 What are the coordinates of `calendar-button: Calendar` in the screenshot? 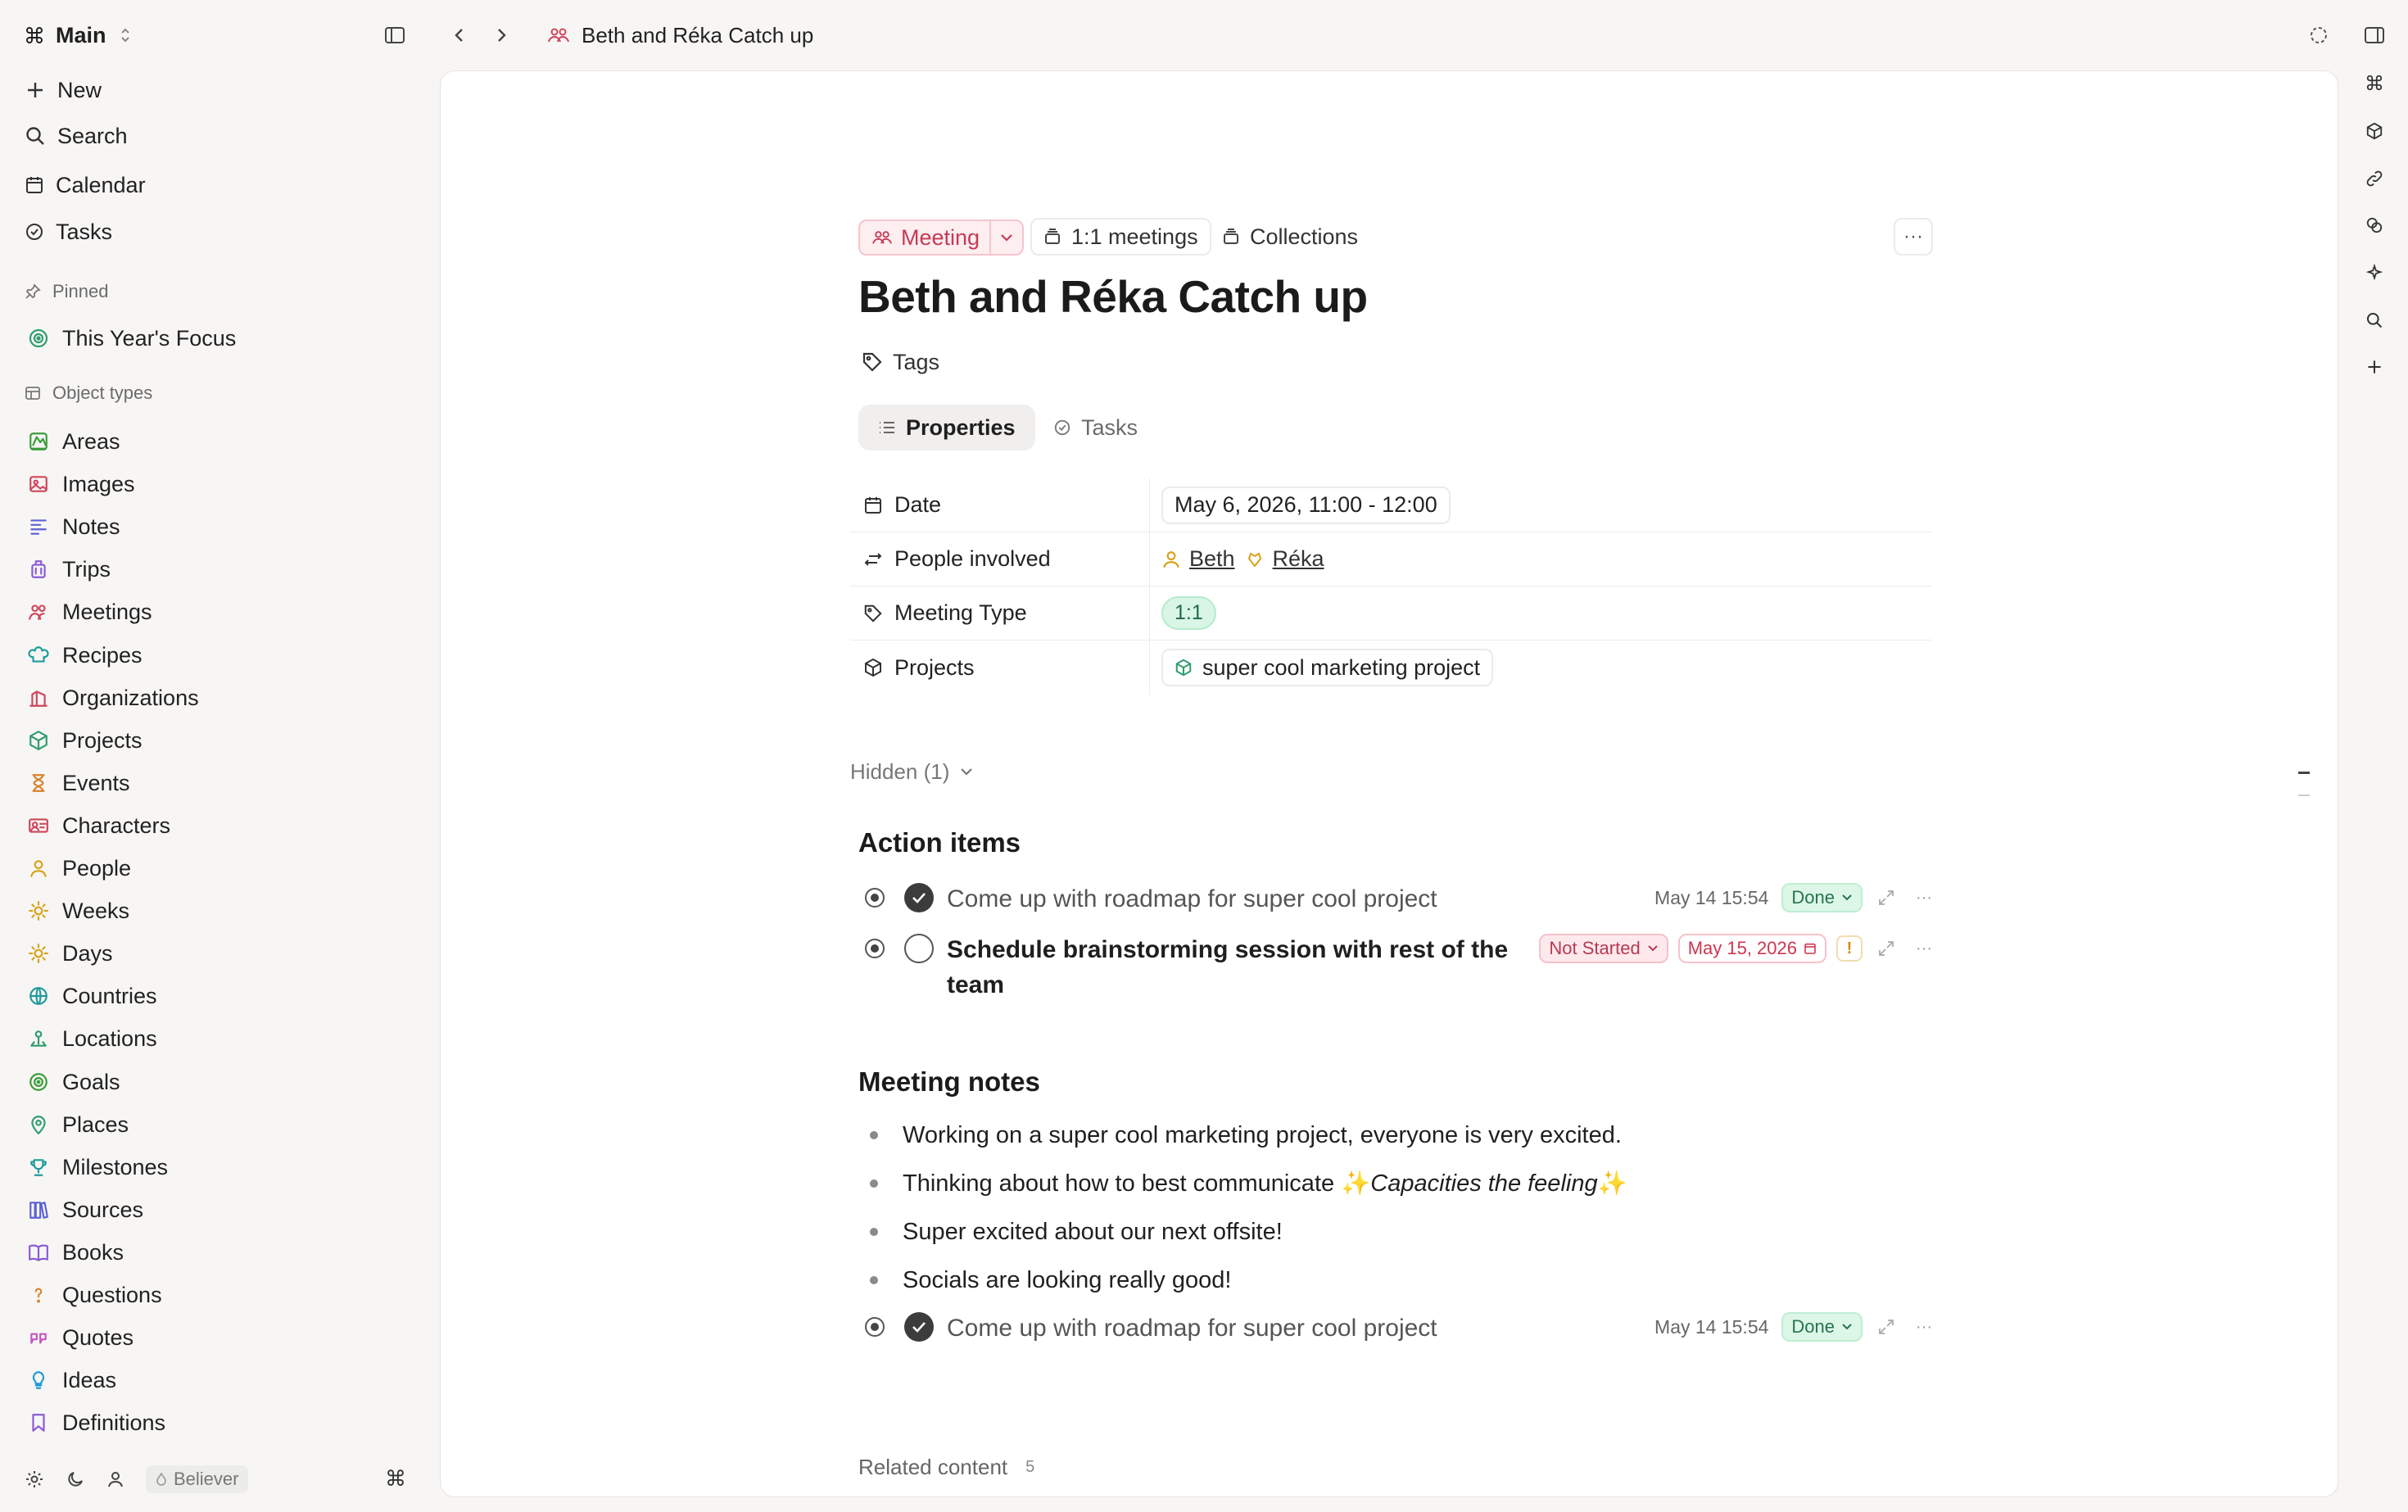 It's located at (85, 185).